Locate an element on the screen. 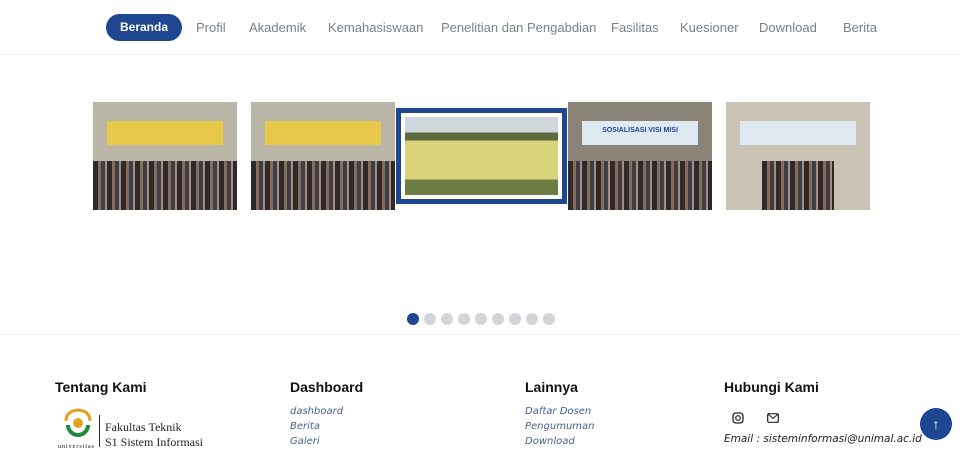 The width and height of the screenshot is (960, 452). building-photo is located at coordinates (481, 156).